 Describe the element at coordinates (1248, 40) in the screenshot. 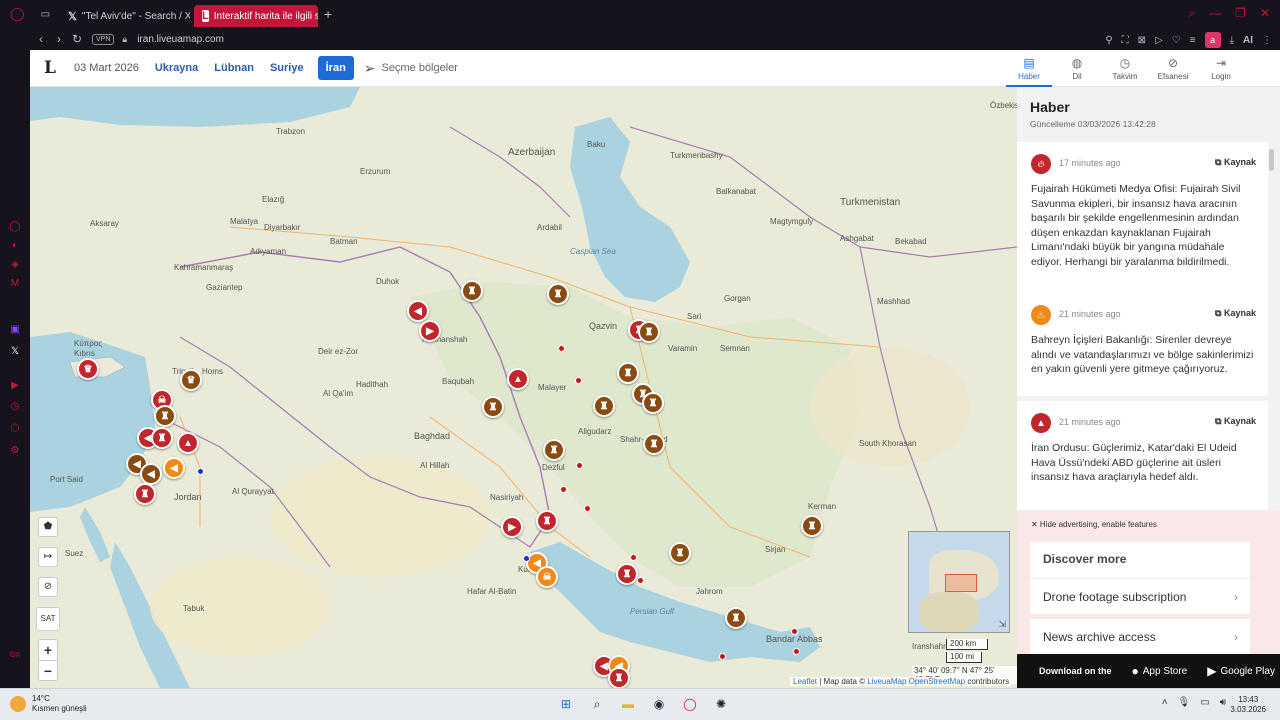

I see `ai-button: AI` at that location.